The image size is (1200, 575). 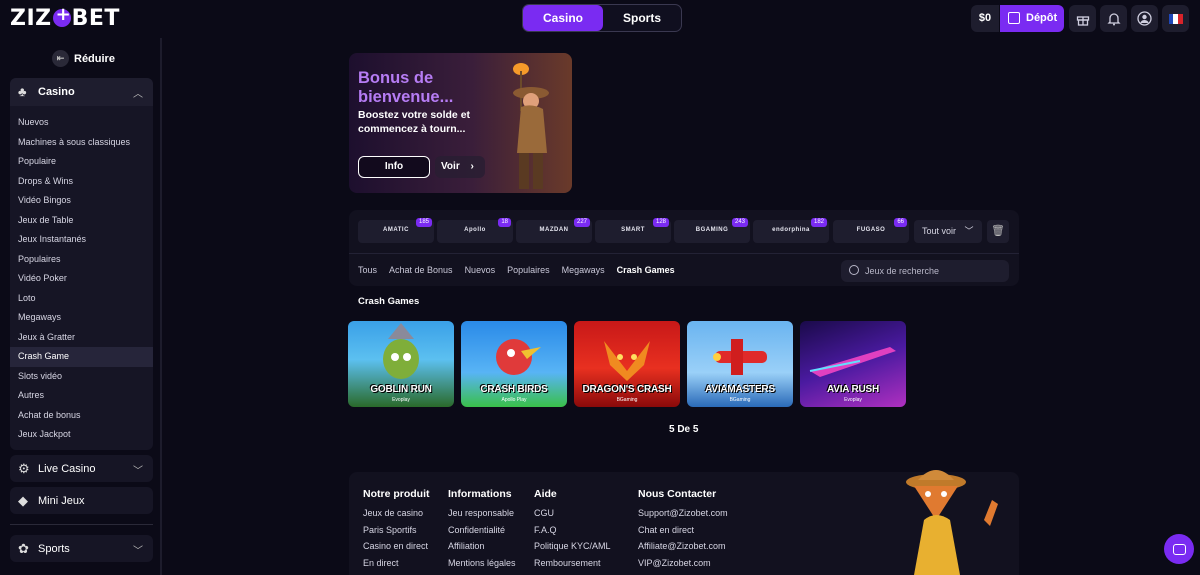 I want to click on sidebar-item-jeux-de-table: Jeux de Table, so click(x=81, y=221).